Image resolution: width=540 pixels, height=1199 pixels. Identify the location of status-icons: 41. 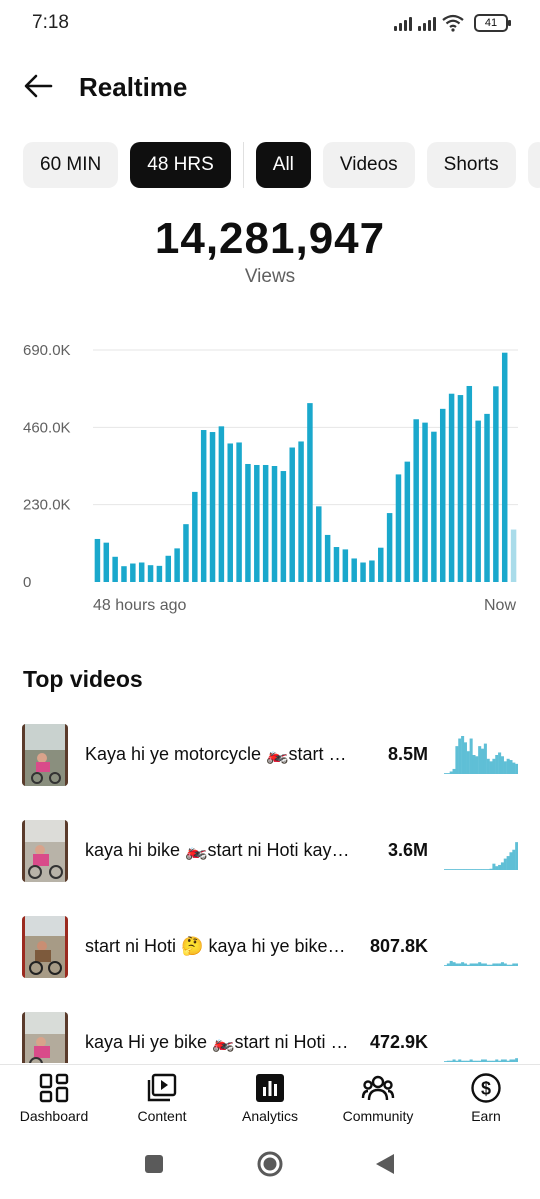
(452, 23).